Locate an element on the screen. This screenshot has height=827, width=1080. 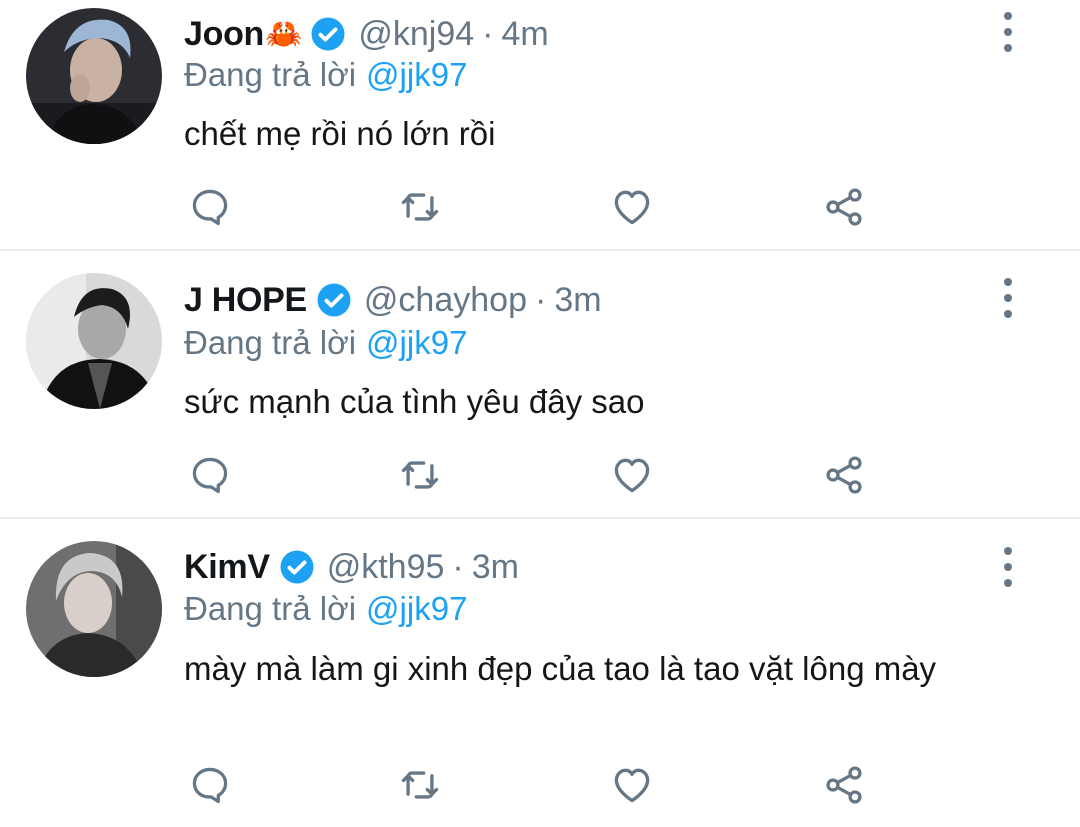
tweet-text: chết mẹ rồi nó lớn rồi is located at coordinates (340, 133).